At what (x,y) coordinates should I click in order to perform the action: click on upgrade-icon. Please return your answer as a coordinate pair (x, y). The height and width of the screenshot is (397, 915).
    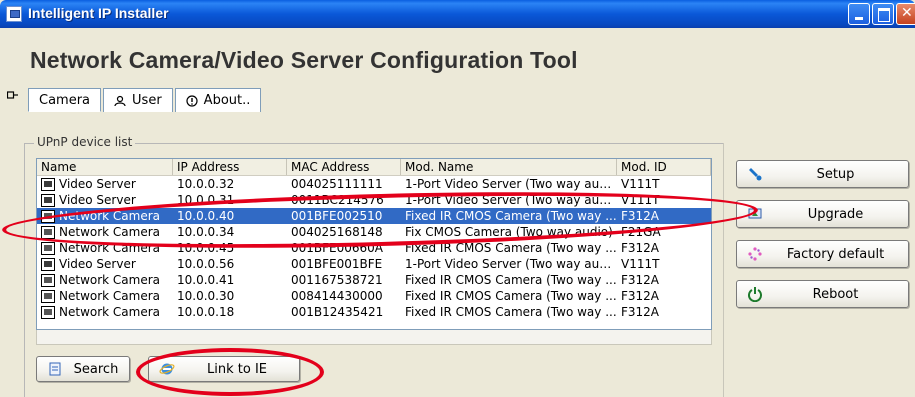
    Looking at the image, I should click on (755, 213).